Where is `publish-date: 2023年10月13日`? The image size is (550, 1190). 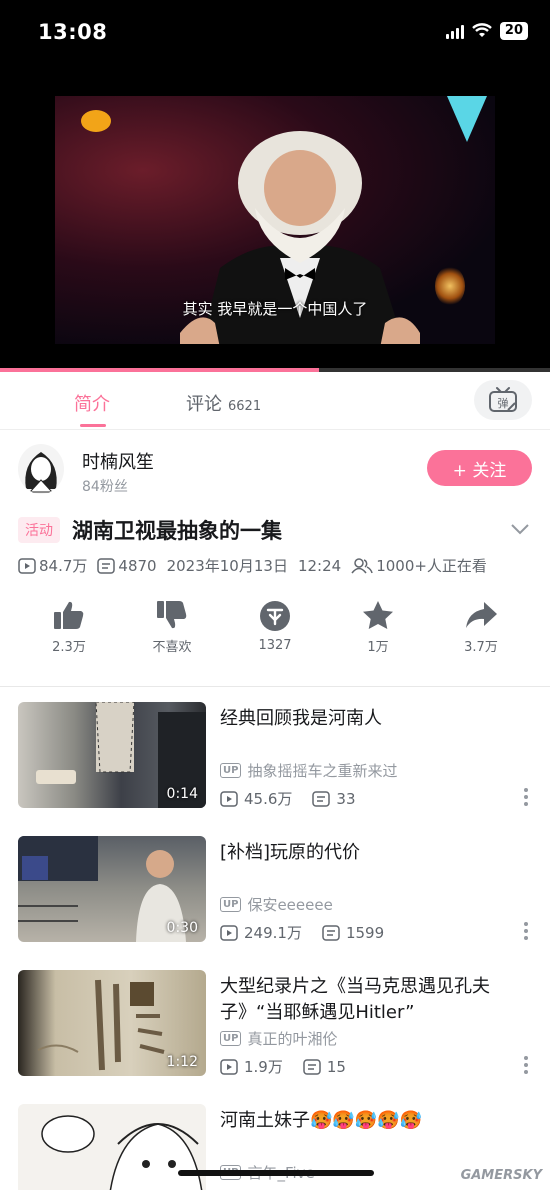 publish-date: 2023年10月13日 is located at coordinates (227, 566).